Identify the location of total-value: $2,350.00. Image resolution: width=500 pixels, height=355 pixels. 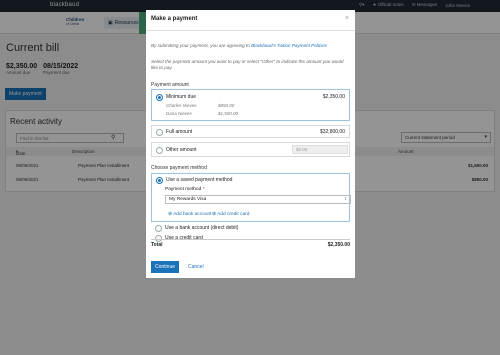
(338, 245).